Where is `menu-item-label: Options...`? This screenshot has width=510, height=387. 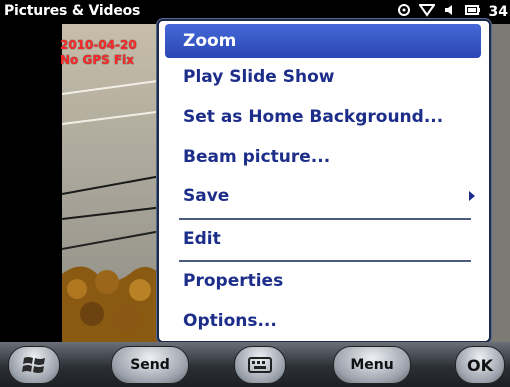 menu-item-label: Options... is located at coordinates (230, 321).